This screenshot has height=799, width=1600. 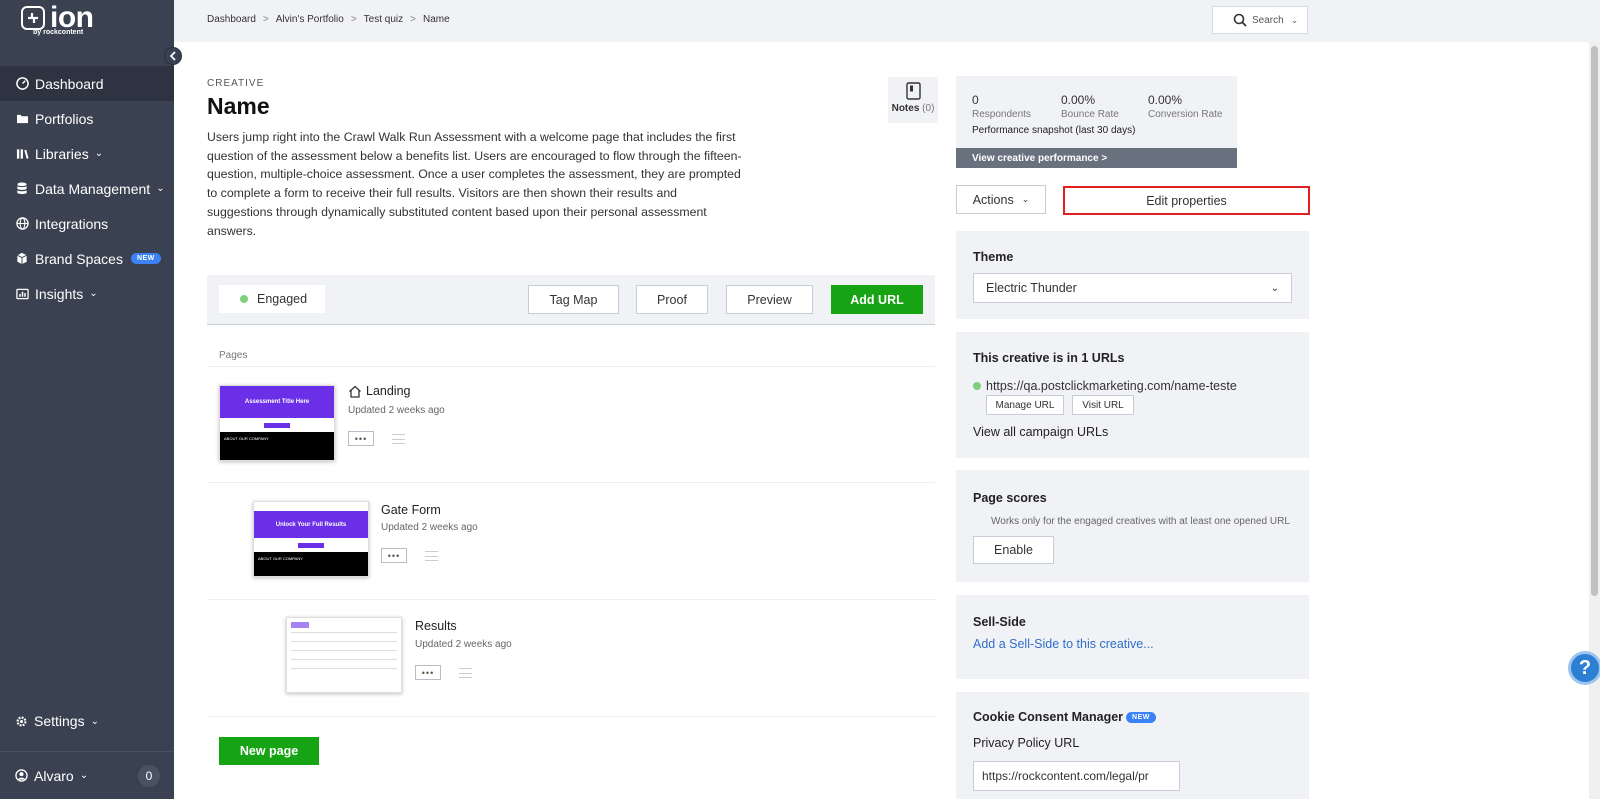 I want to click on thumbnail-button, so click(x=311, y=545).